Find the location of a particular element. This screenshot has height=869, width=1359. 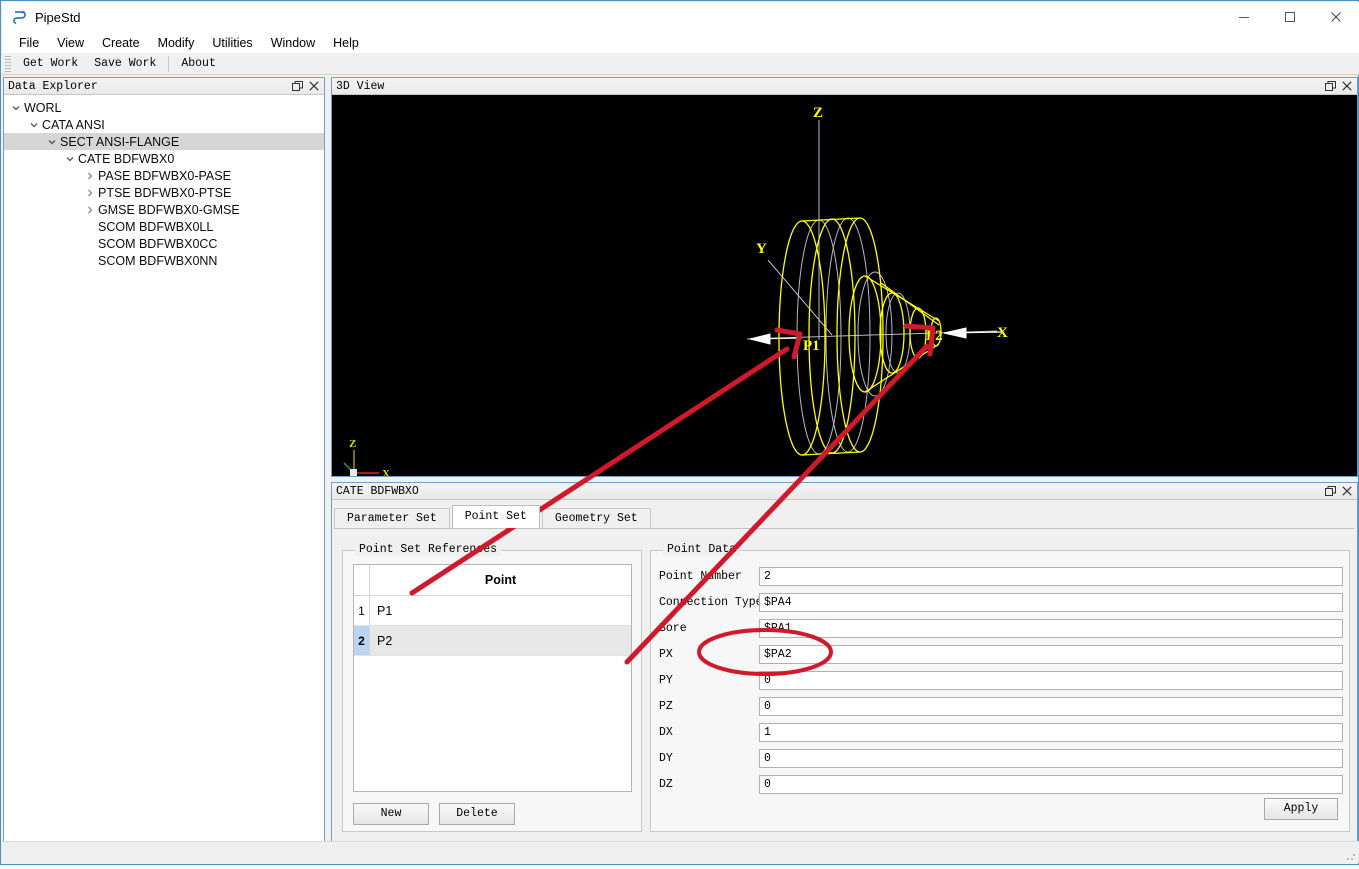

view3d-title: 3D View is located at coordinates (360, 86).